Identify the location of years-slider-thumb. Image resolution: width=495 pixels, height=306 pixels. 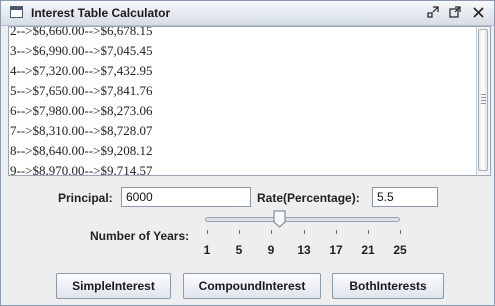
(279, 219).